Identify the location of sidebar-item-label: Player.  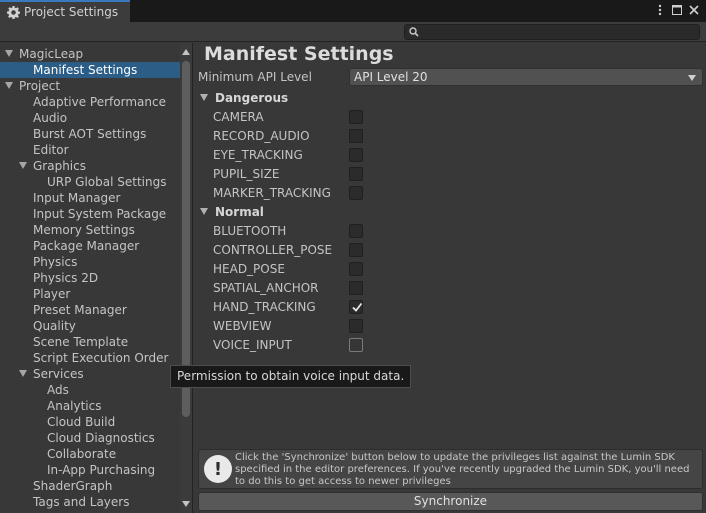
(52, 294).